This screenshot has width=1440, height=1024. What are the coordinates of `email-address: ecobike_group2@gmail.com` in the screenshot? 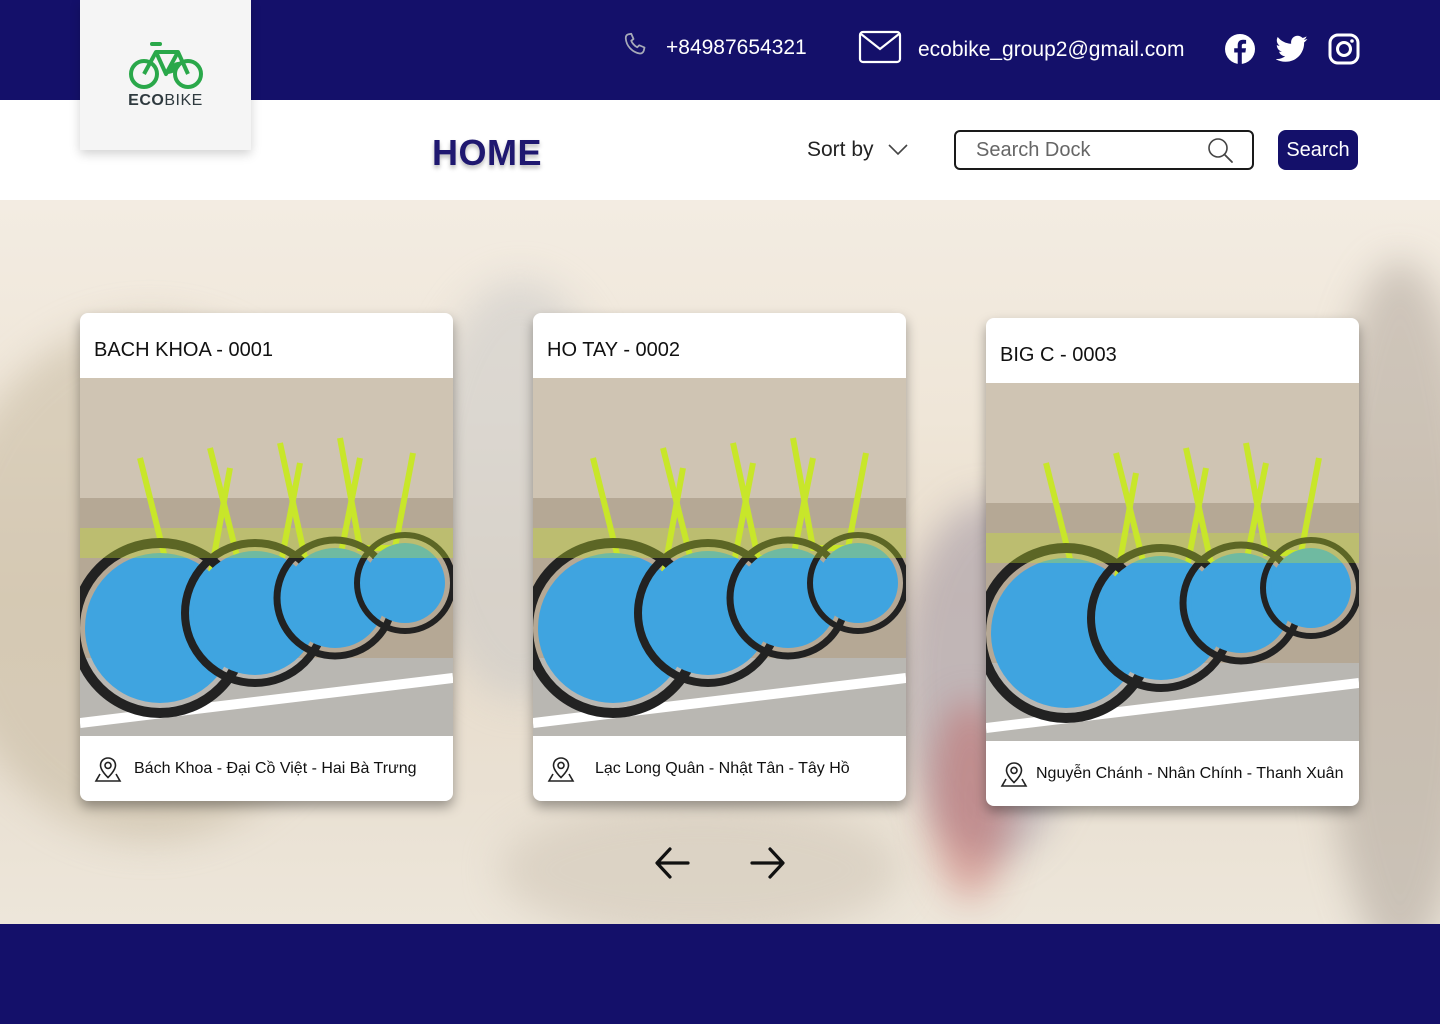 It's located at (1051, 49).